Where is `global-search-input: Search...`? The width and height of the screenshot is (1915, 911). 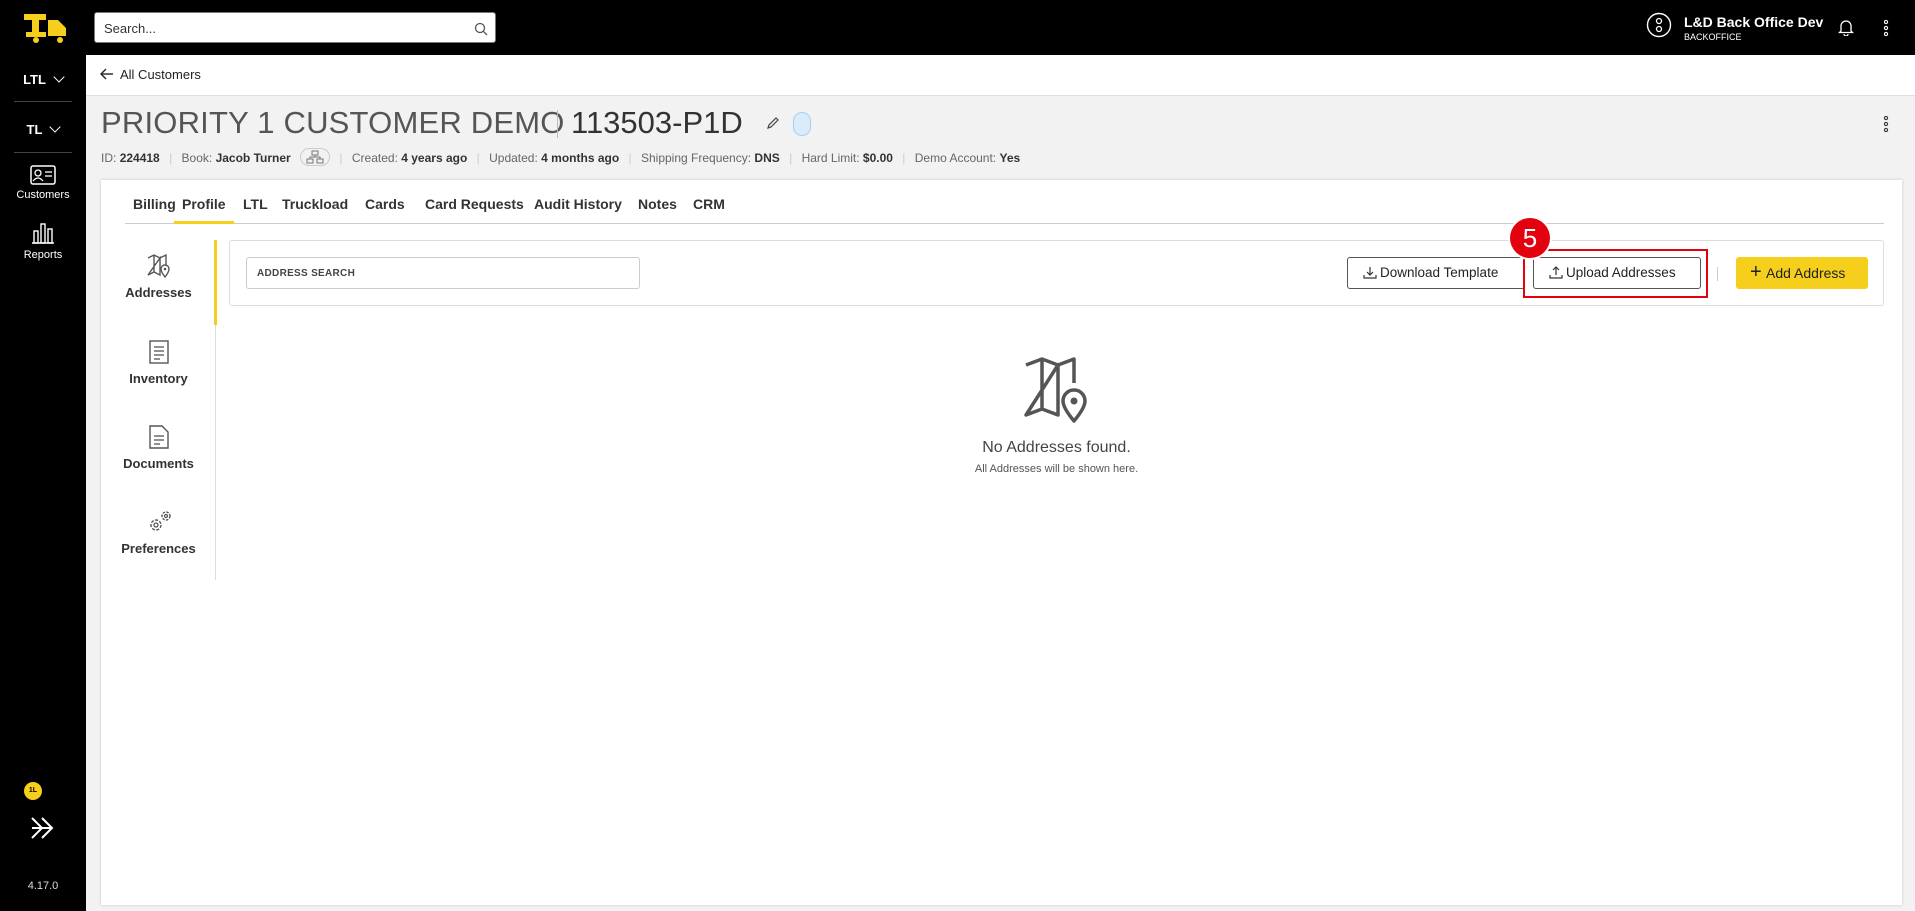 global-search-input: Search... is located at coordinates (295, 27).